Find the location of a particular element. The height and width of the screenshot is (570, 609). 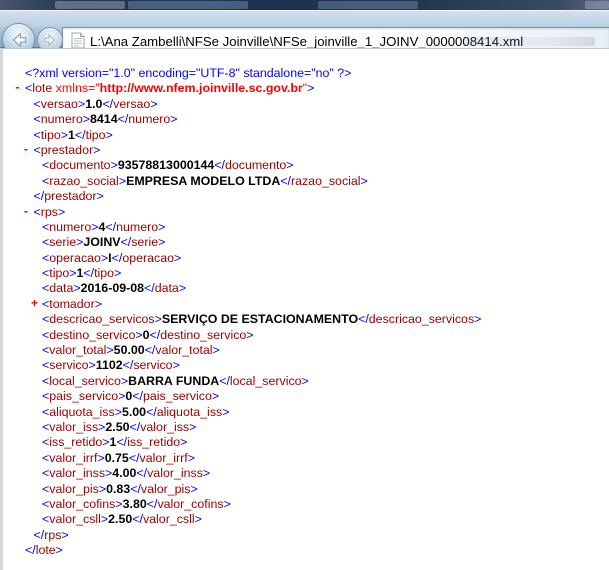

xml-tag-name: valor_pis is located at coordinates (165, 488).